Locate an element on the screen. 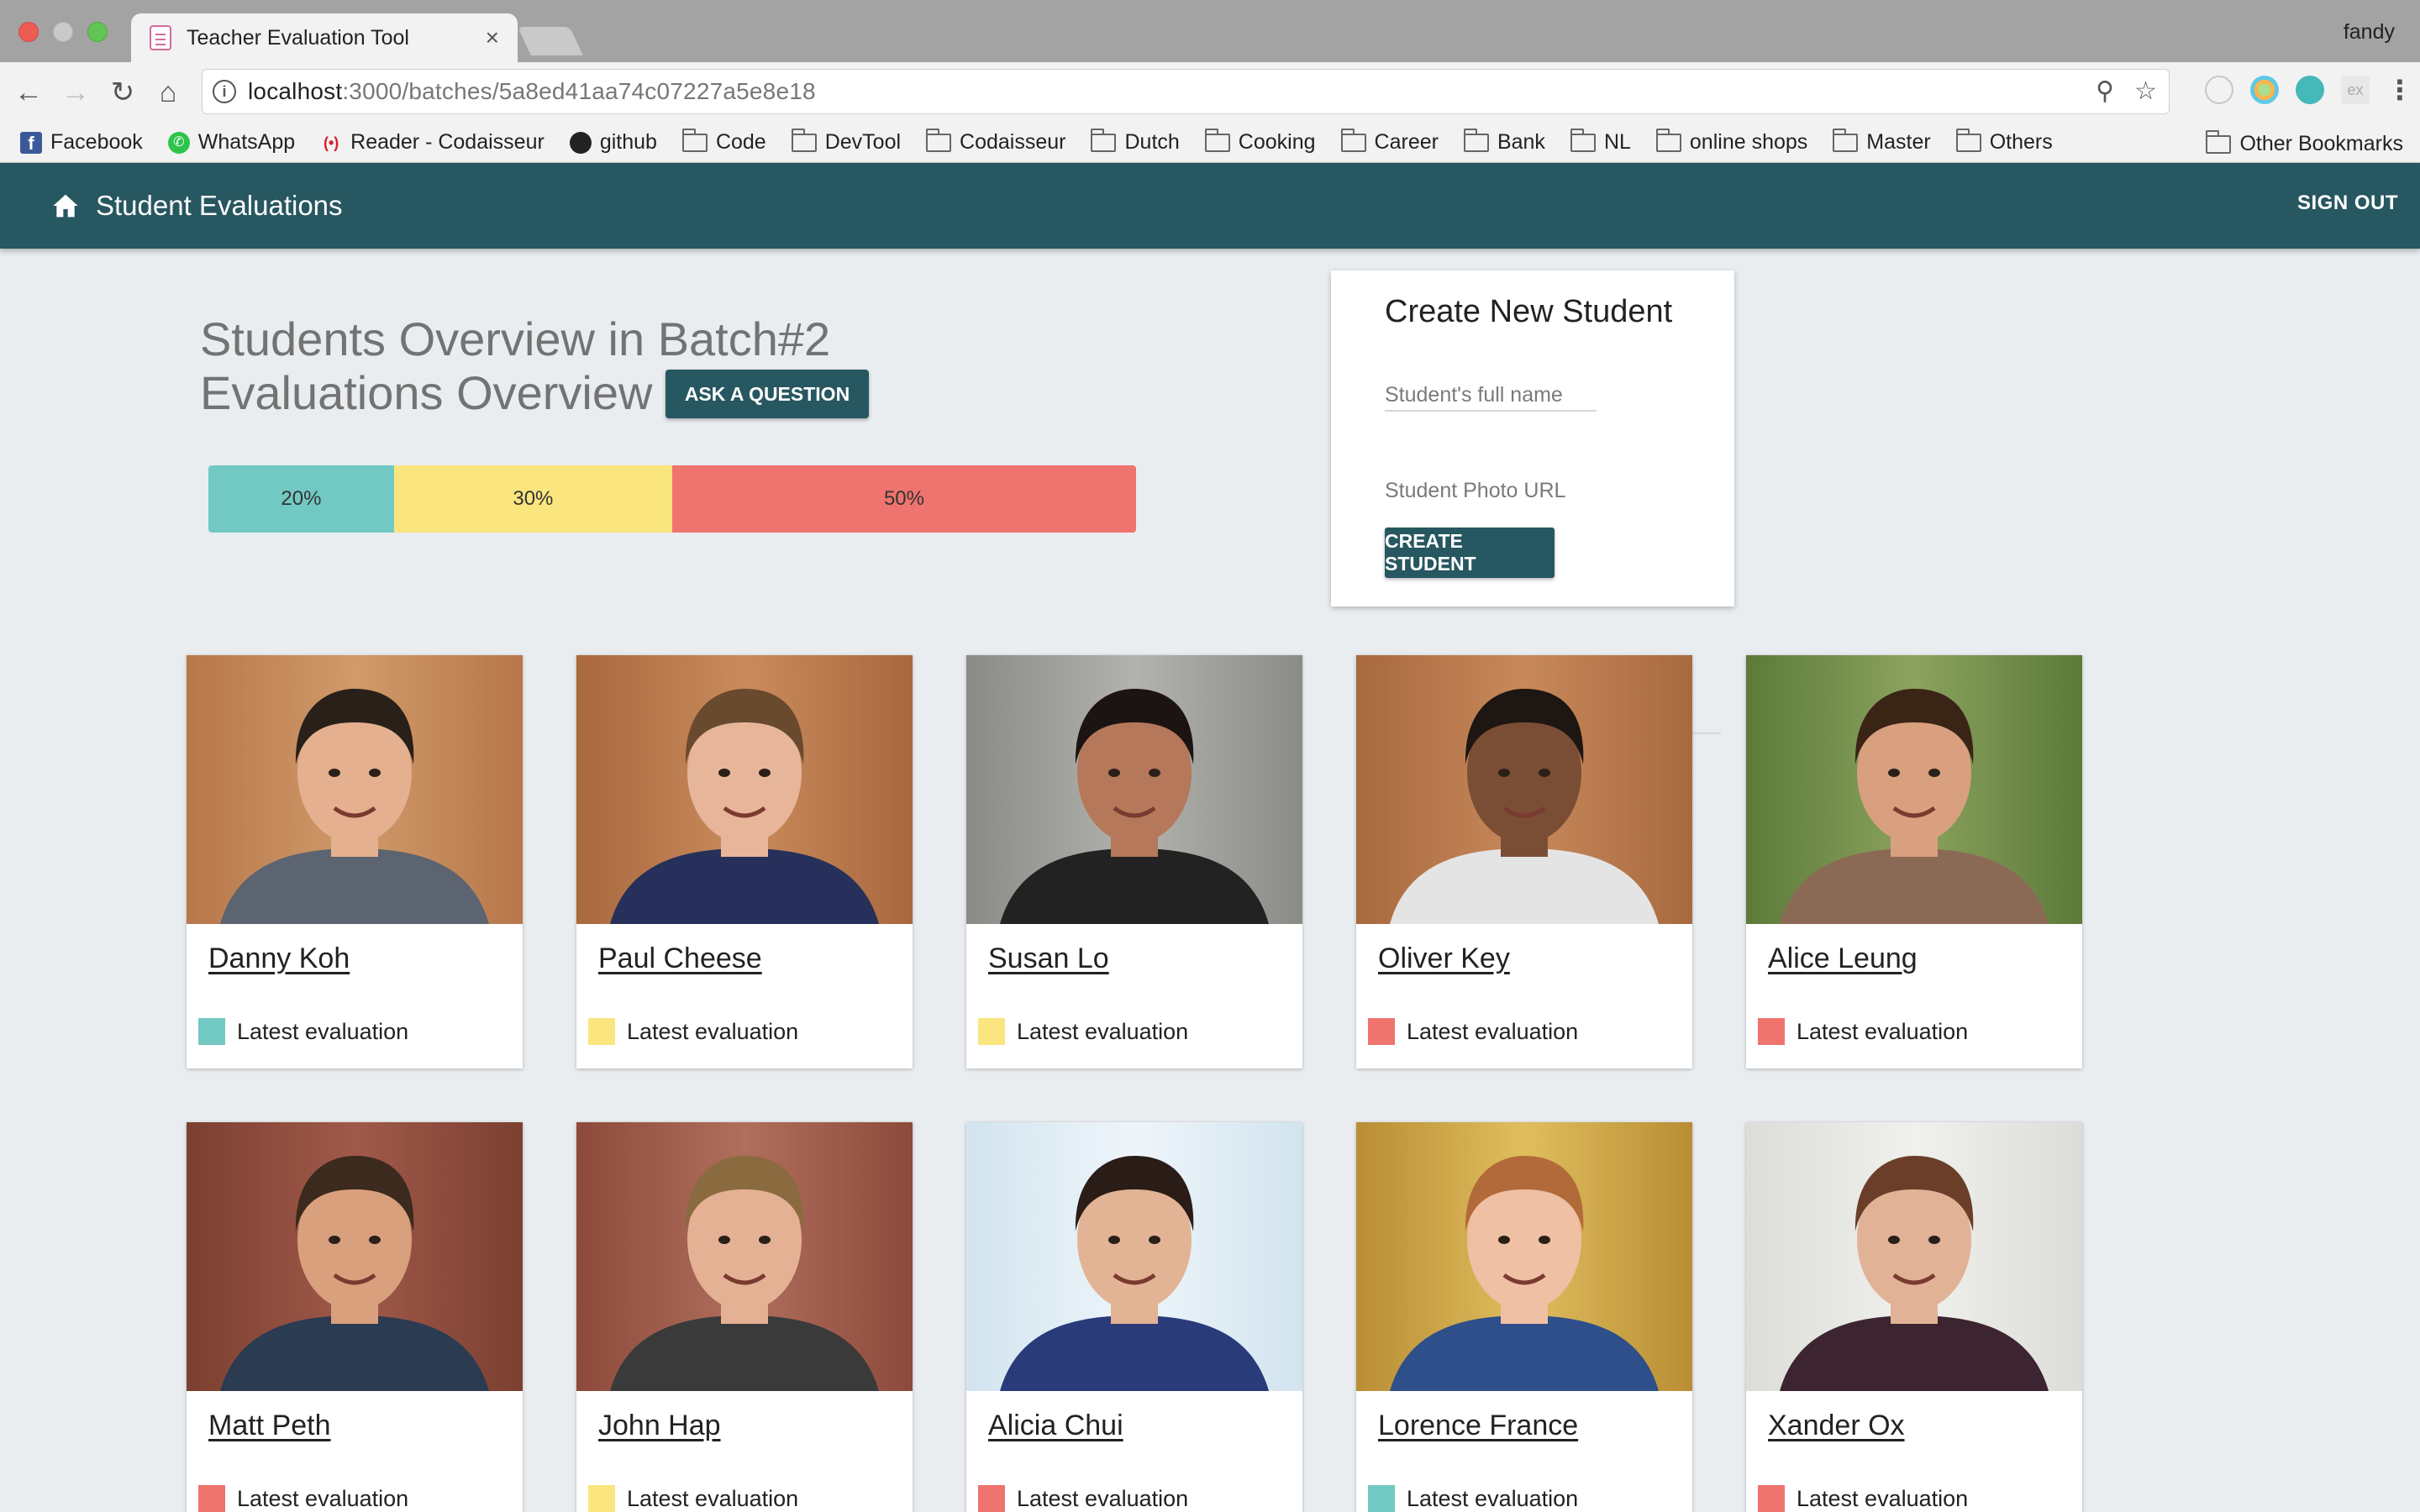  student-card: Susan Lo Latest evaluation is located at coordinates (1134, 861).